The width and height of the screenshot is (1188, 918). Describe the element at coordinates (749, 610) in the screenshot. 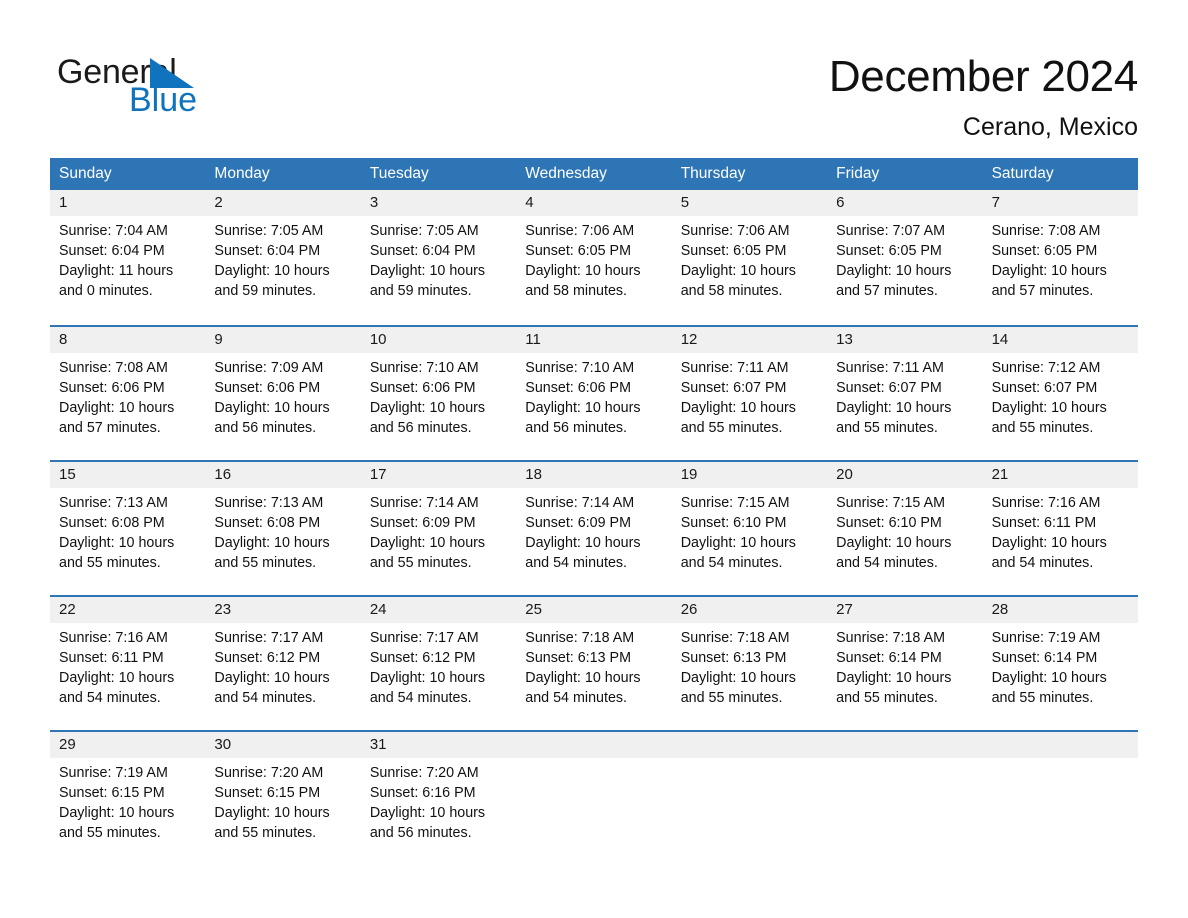

I see `day-number: 26` at that location.